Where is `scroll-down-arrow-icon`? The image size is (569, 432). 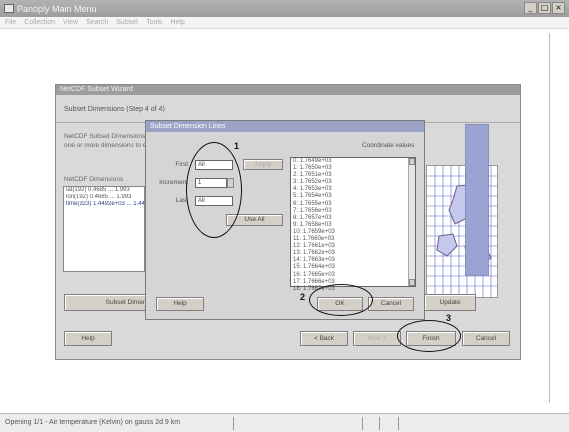 scroll-down-arrow-icon is located at coordinates (412, 282).